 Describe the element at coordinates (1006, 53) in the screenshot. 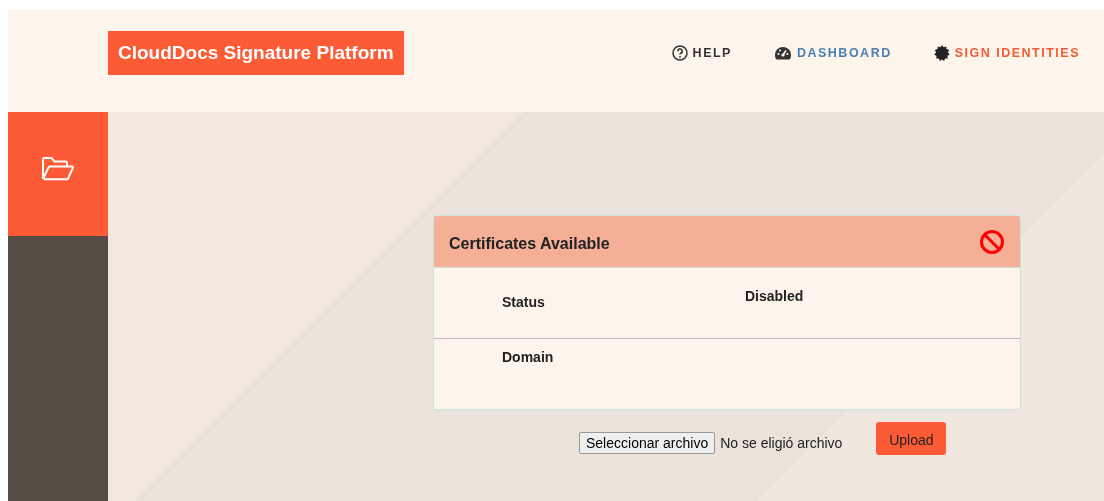

I see `nav-link: SIGN IDENTITIES` at that location.